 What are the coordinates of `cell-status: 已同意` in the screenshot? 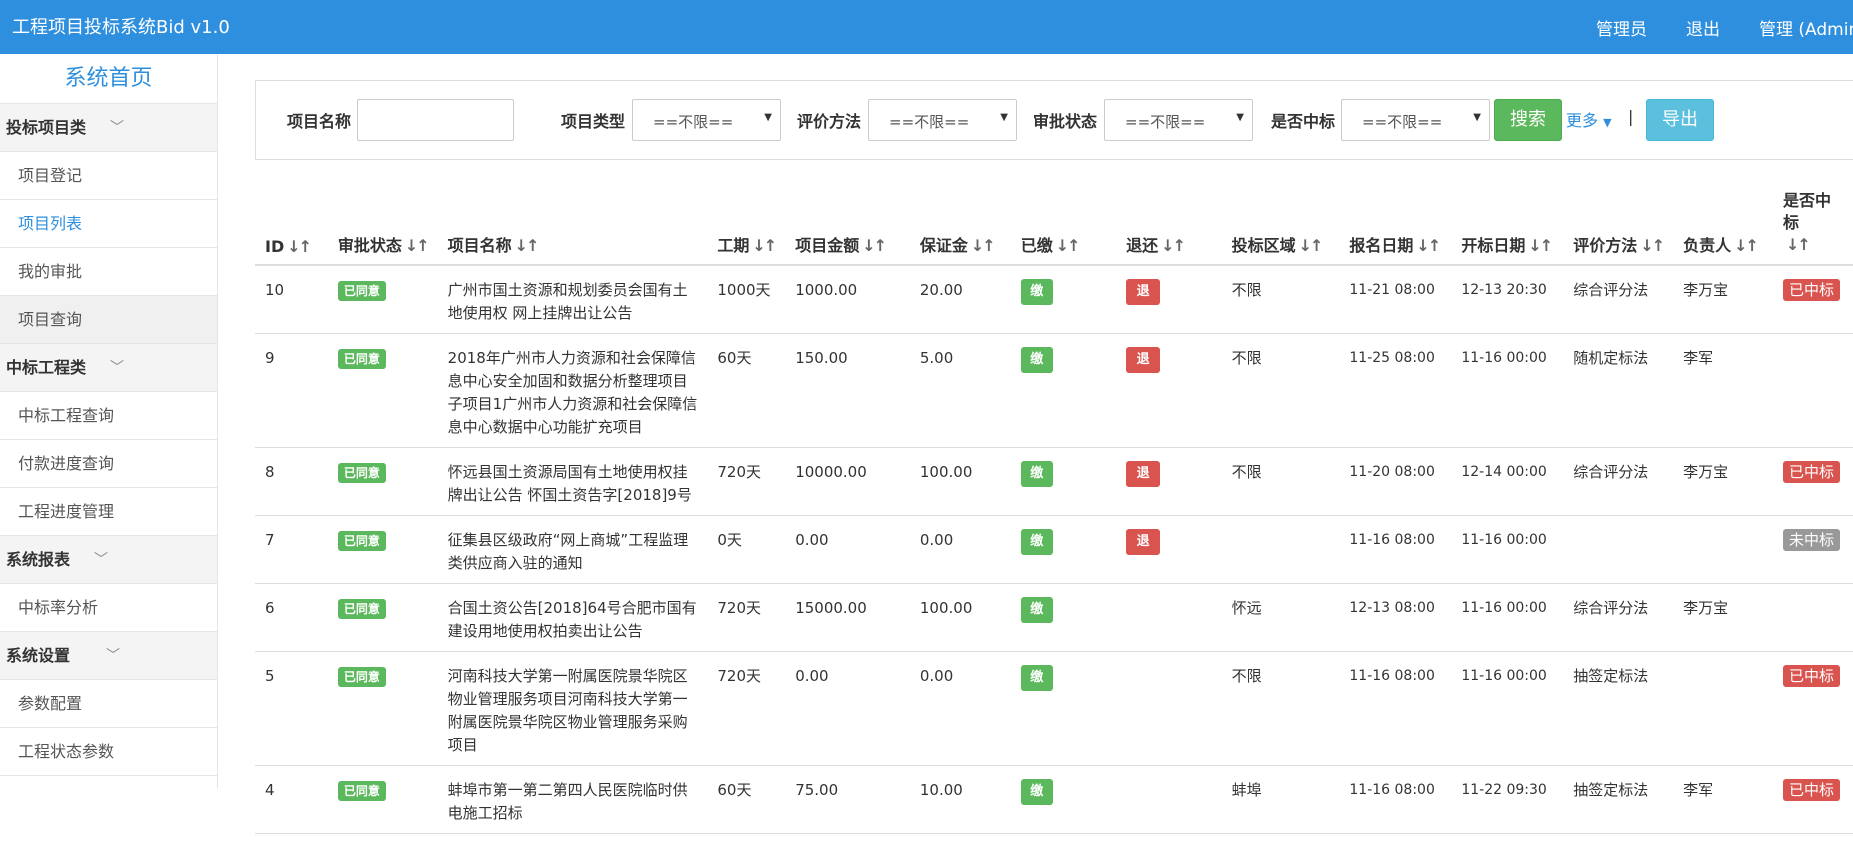 It's located at (382, 481).